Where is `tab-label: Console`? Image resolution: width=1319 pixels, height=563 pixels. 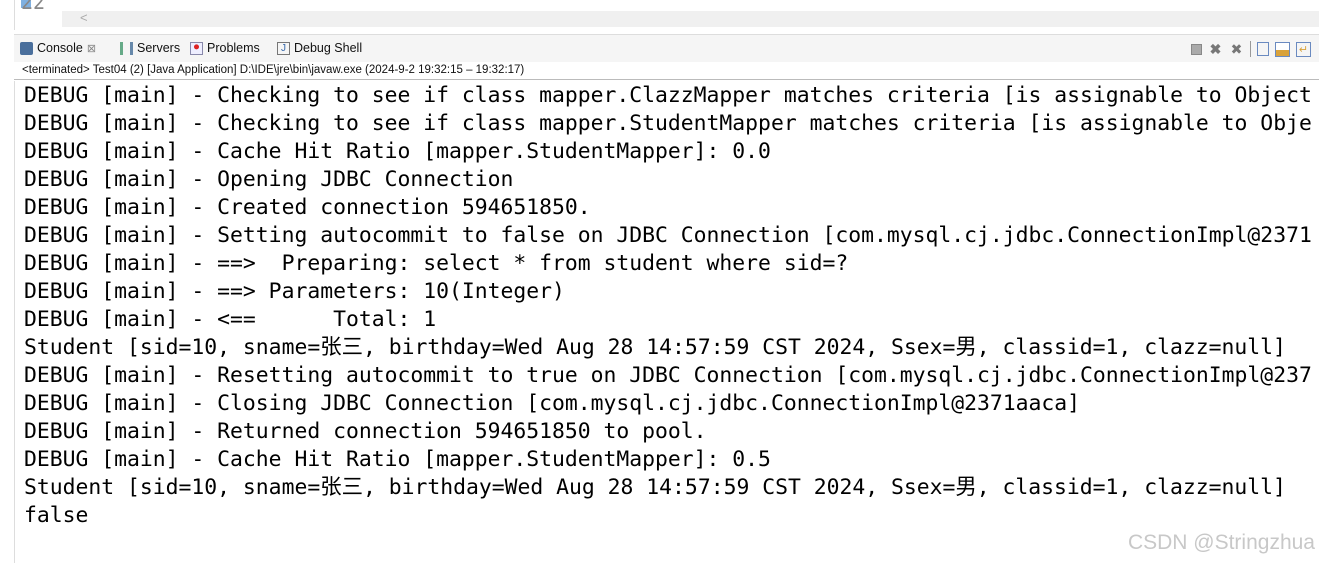 tab-label: Console is located at coordinates (60, 48).